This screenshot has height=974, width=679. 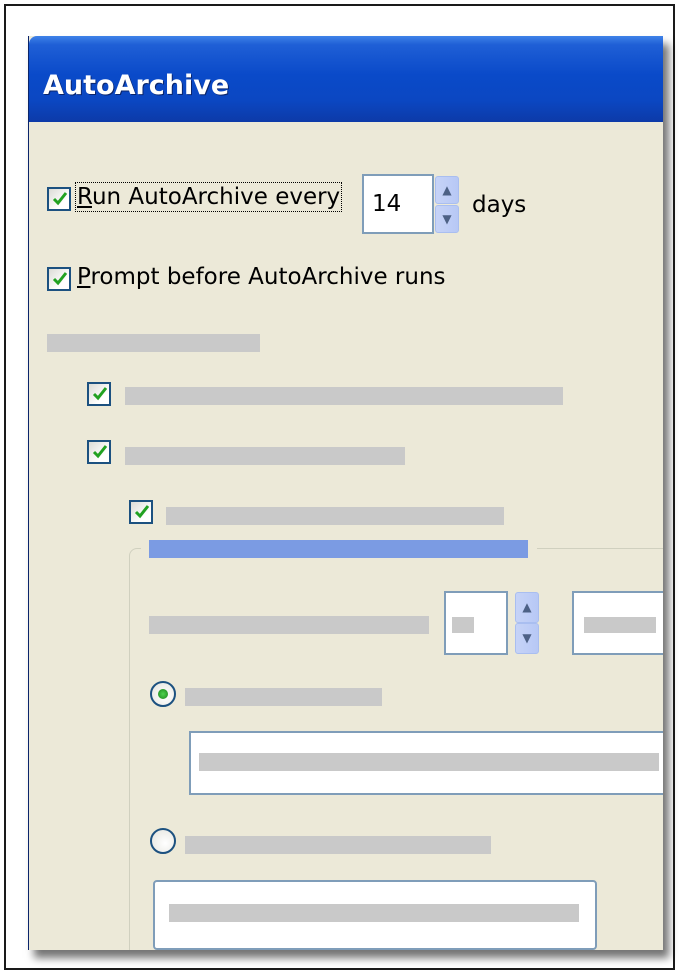 What do you see at coordinates (136, 85) in the screenshot?
I see `dialog-title: AutoArchive` at bounding box center [136, 85].